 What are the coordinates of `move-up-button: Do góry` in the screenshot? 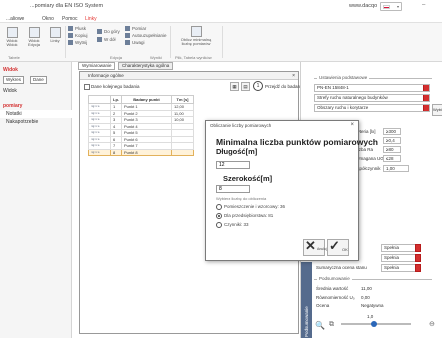 It's located at (108, 31).